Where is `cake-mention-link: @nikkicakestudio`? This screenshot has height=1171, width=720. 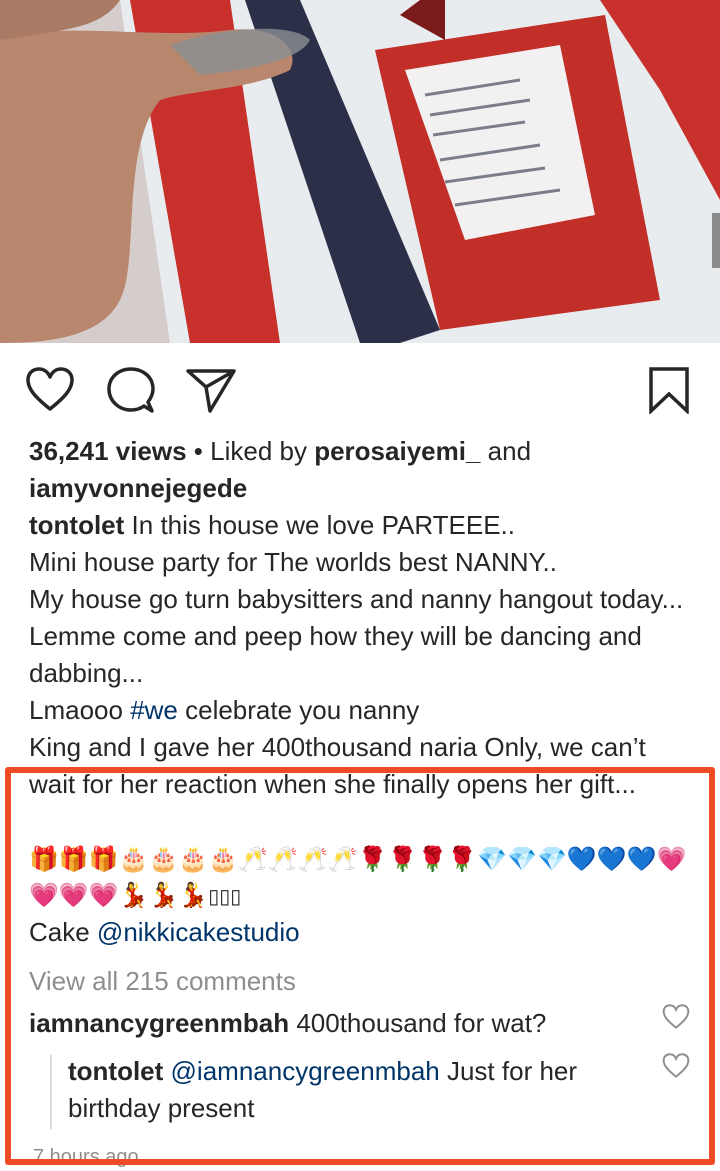
cake-mention-link: @nikkicakestudio is located at coordinates (198, 932).